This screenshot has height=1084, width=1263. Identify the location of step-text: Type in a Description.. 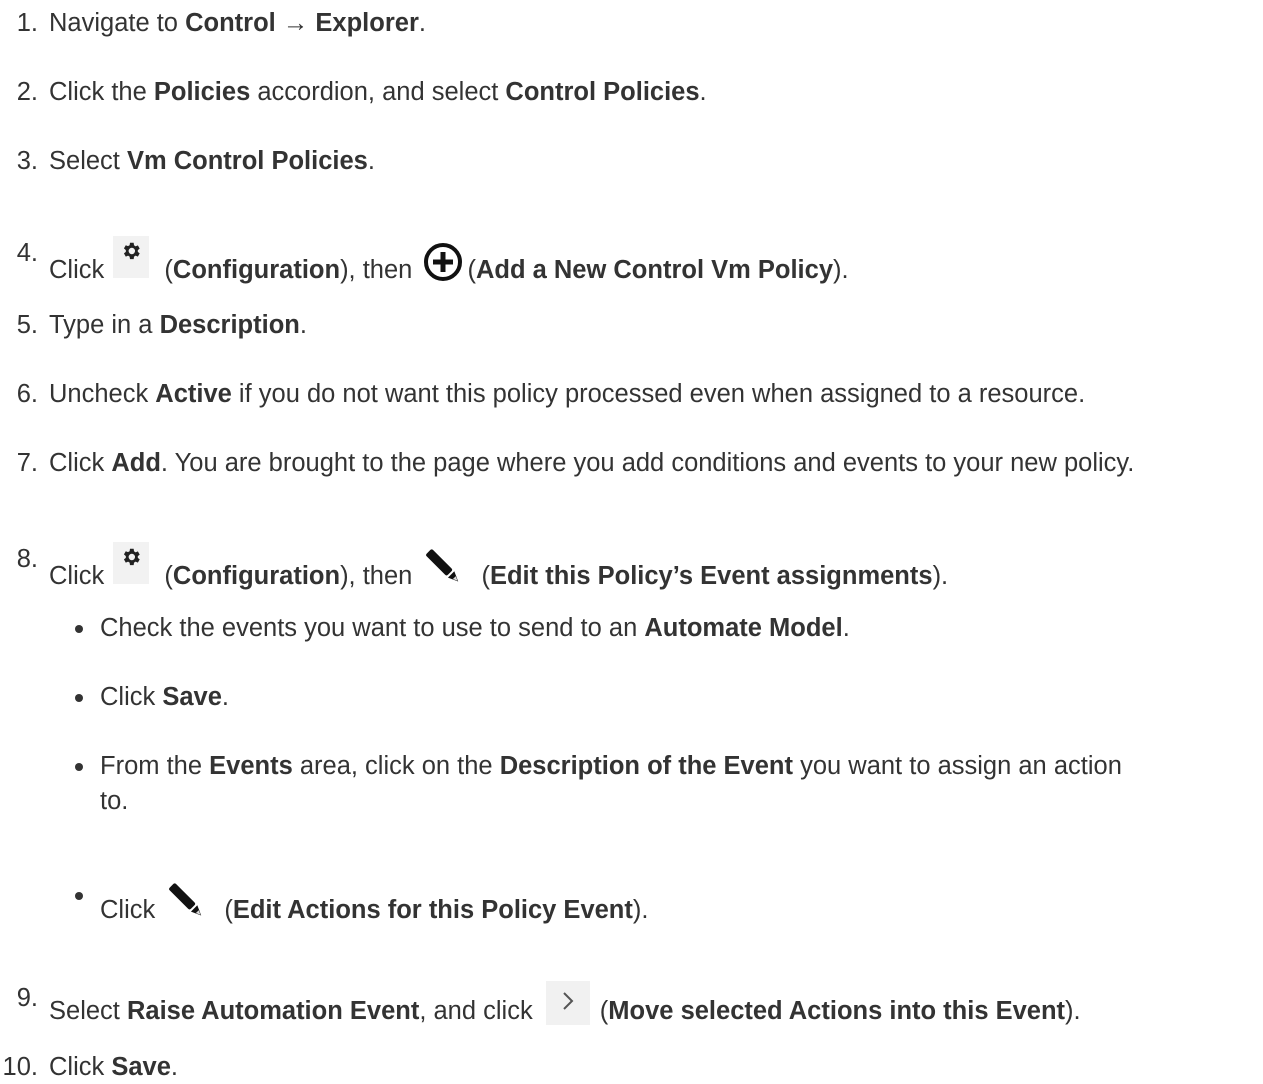
(178, 325).